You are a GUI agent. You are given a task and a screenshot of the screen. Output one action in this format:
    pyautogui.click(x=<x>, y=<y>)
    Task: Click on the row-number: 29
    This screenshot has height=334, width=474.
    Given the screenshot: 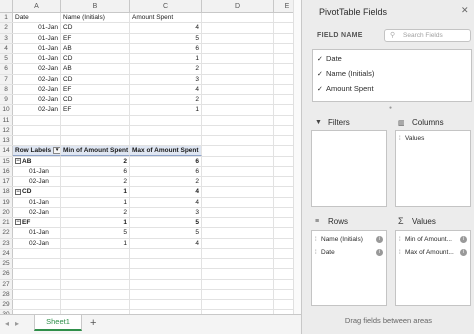 What is the action you would take?
    pyautogui.click(x=6, y=305)
    